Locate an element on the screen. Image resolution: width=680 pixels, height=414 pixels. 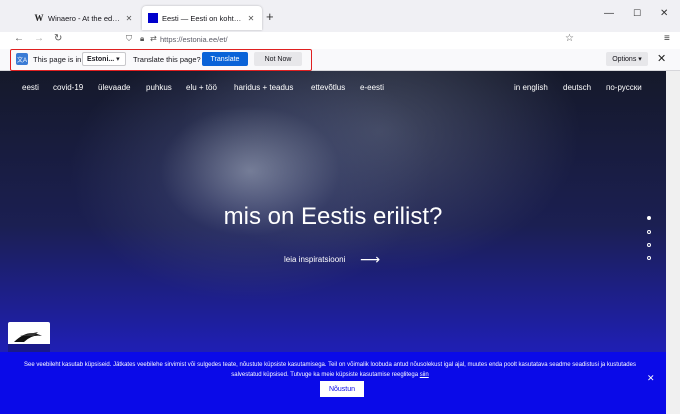
tab-winaero: W Winaero - At the edge of tweaki ✕ is located at coordinates (84, 18).